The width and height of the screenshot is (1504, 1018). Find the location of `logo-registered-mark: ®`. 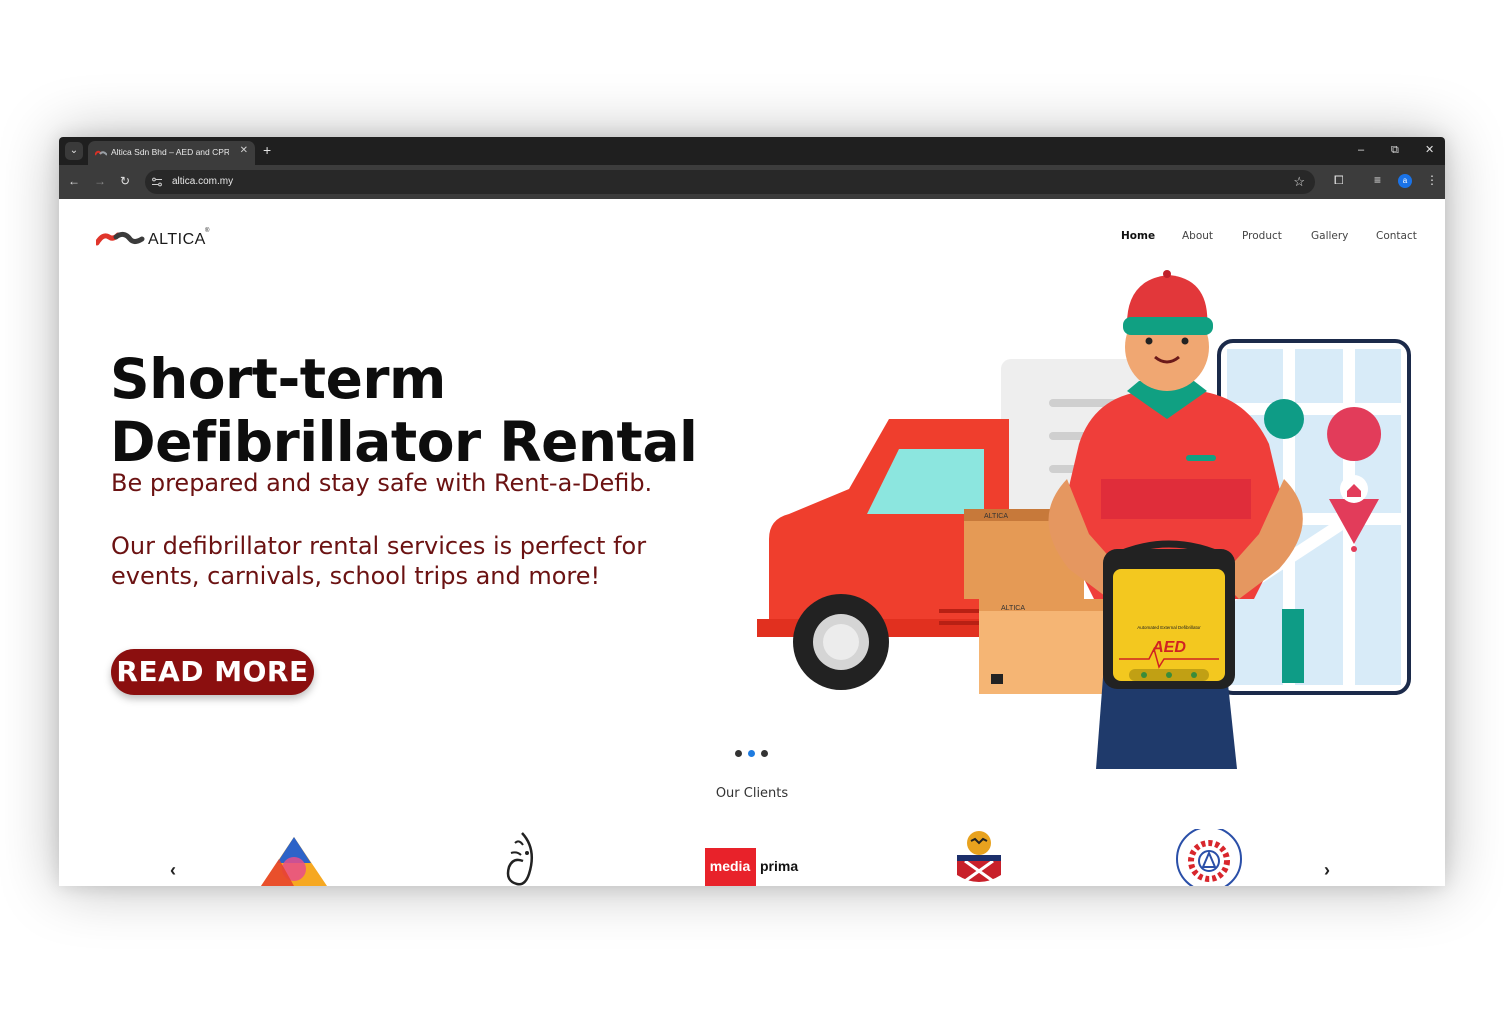

logo-registered-mark: ® is located at coordinates (207, 231).